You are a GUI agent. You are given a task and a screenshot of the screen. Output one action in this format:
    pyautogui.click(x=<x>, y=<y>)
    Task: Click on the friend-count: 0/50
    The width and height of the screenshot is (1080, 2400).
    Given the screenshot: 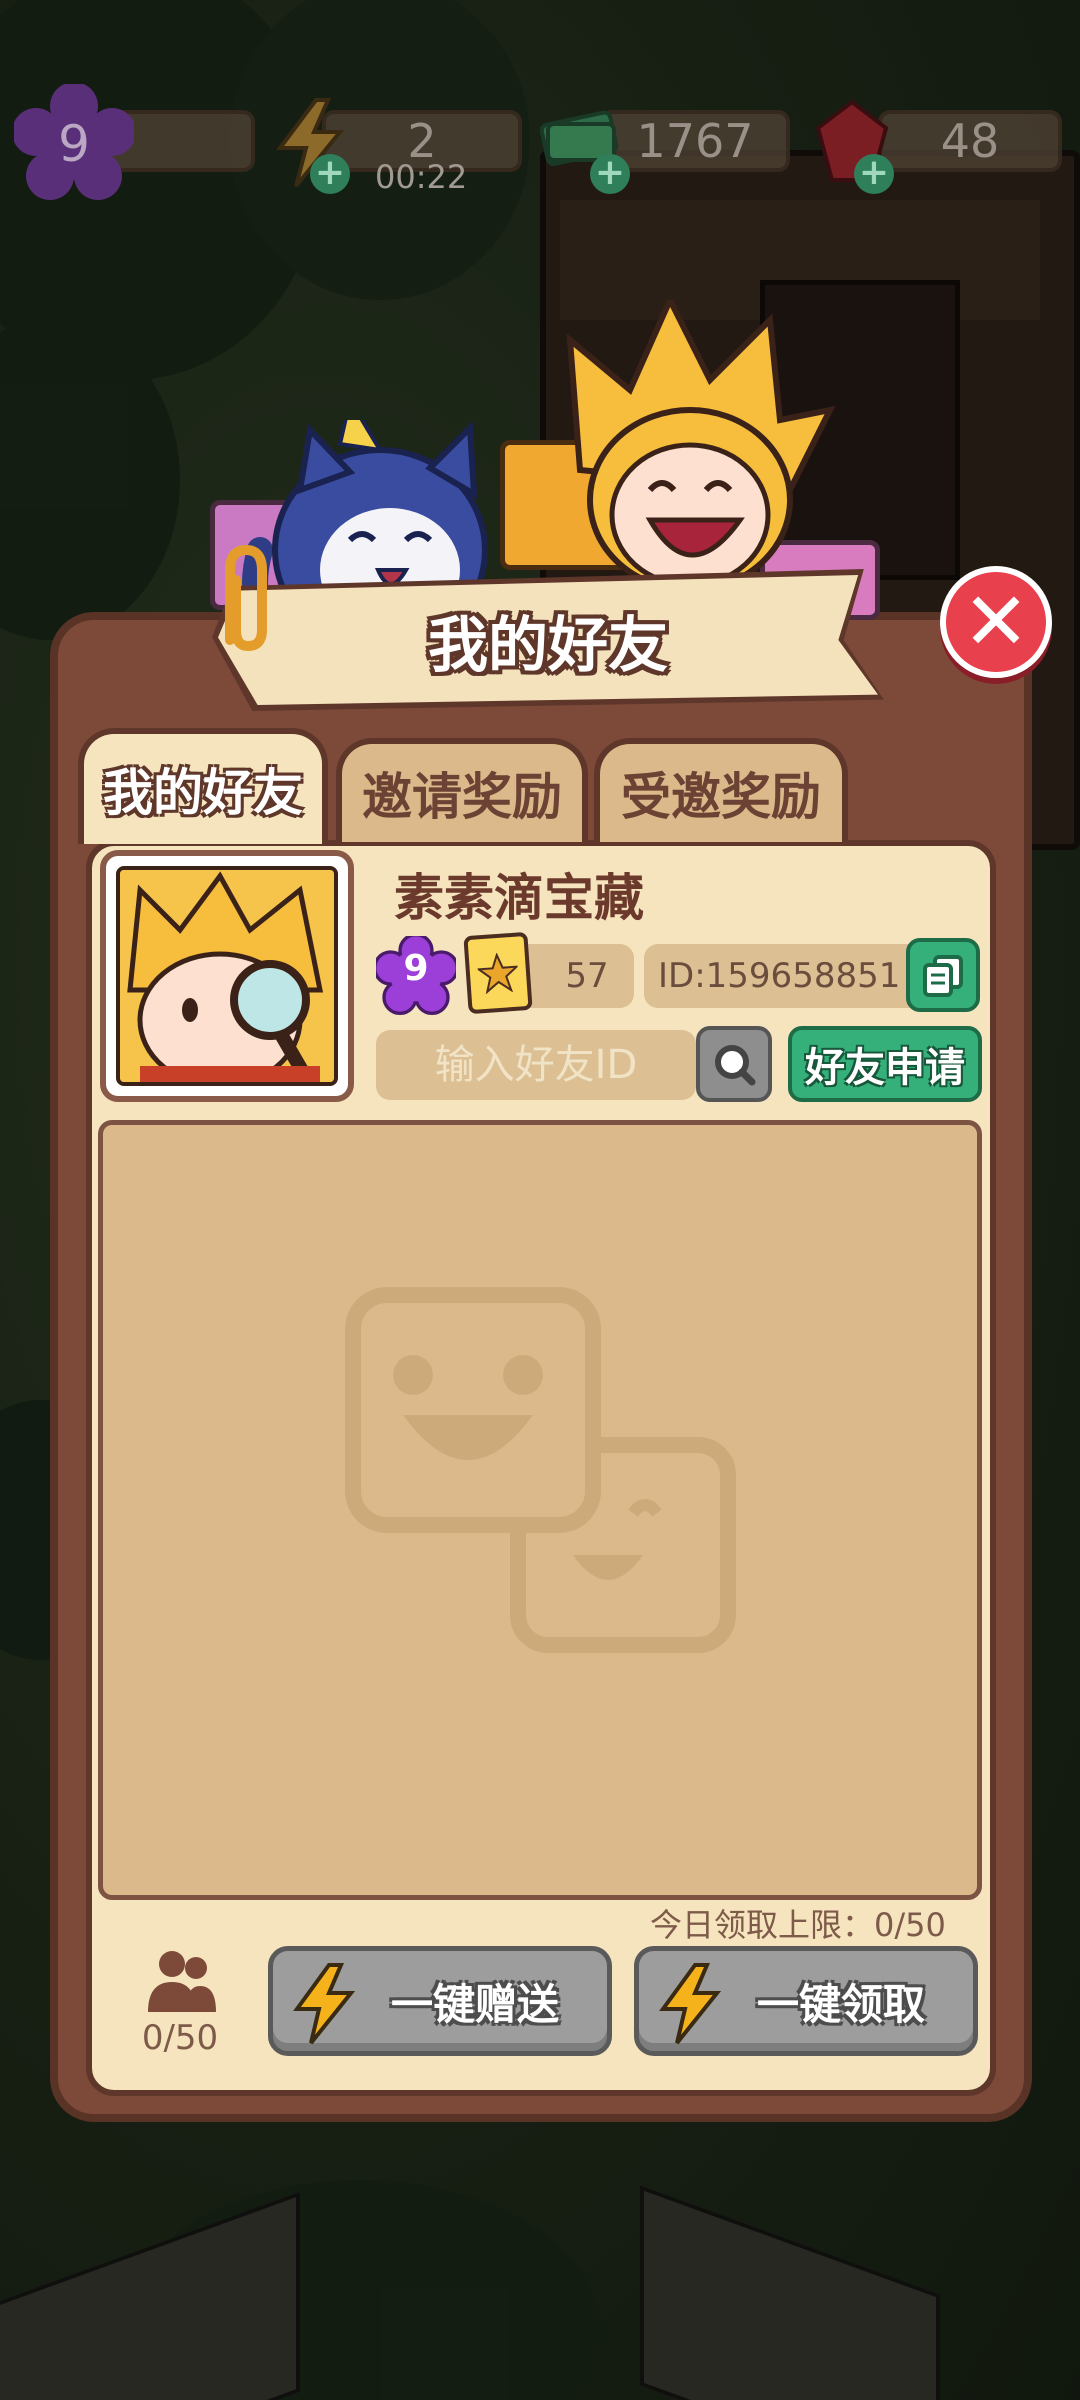 What is the action you would take?
    pyautogui.click(x=180, y=2038)
    